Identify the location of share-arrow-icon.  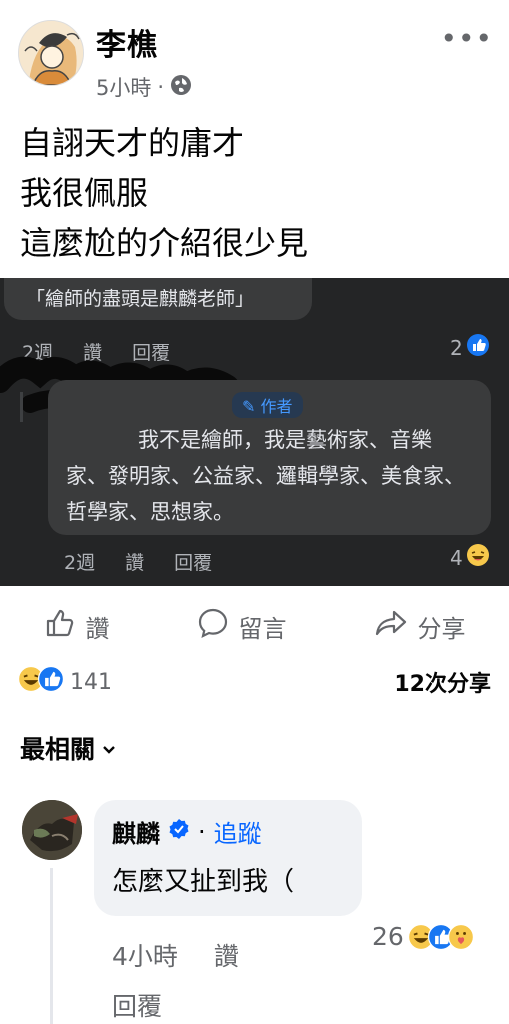
(391, 626).